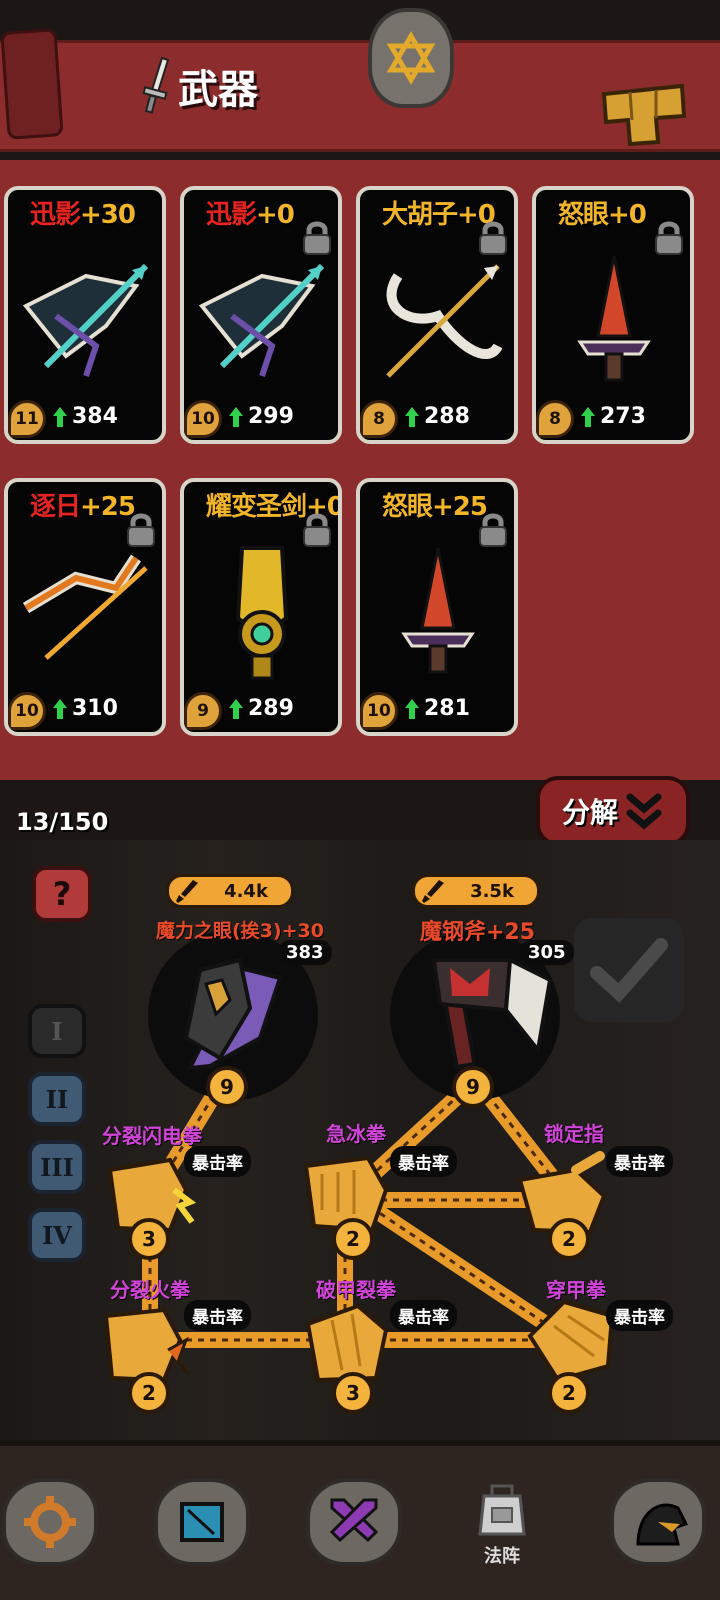 The width and height of the screenshot is (720, 1600). I want to click on pierce-fist-icon, so click(572, 1339).